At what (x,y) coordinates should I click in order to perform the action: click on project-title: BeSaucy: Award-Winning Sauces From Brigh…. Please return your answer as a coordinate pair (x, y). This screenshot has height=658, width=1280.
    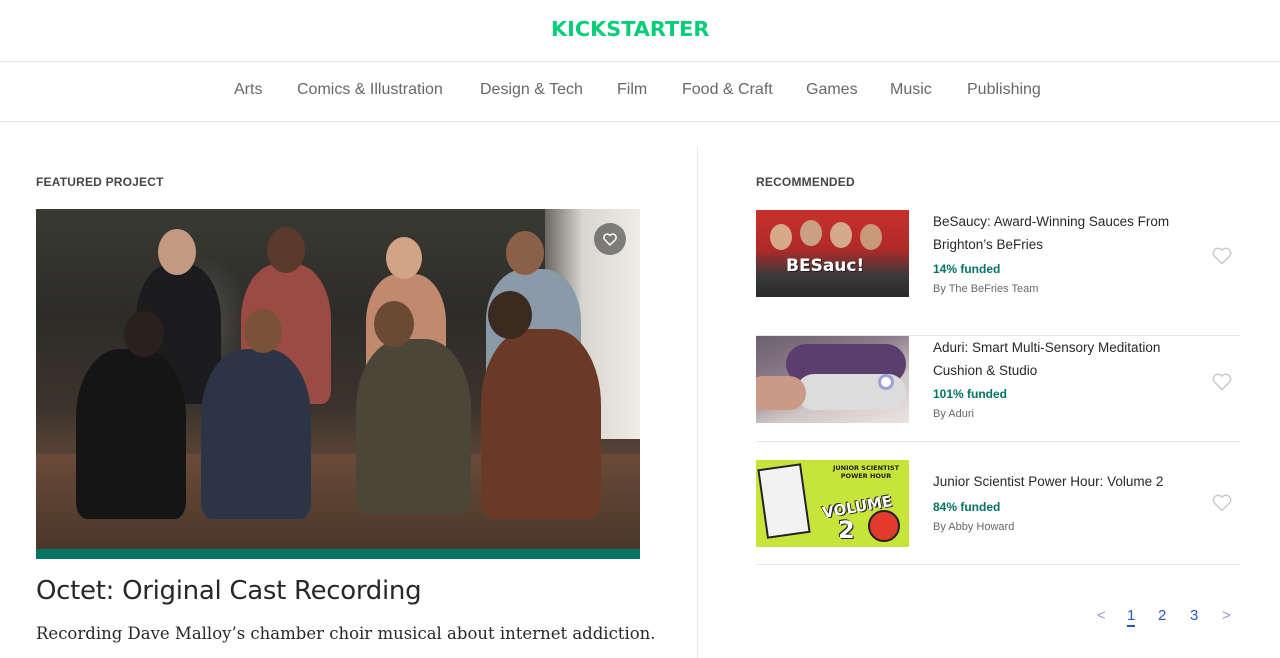
    Looking at the image, I should click on (1063, 233).